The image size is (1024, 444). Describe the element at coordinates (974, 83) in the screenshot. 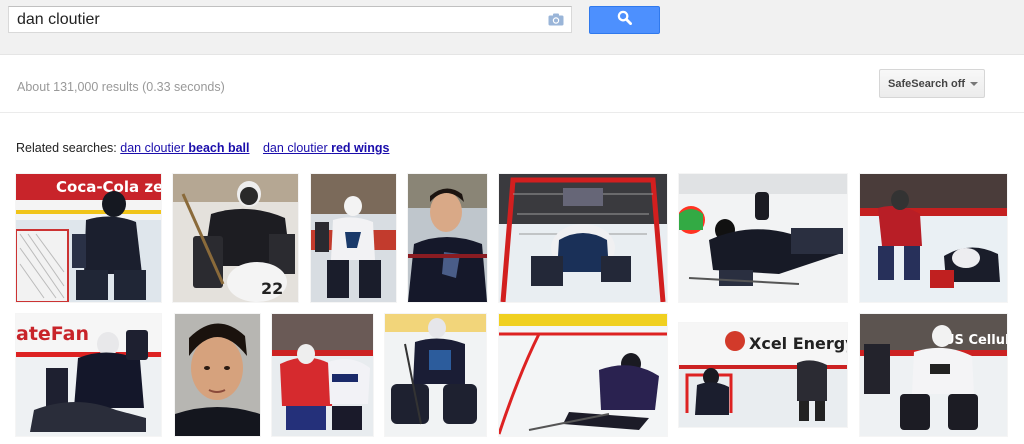

I see `chevron-down-icon` at that location.